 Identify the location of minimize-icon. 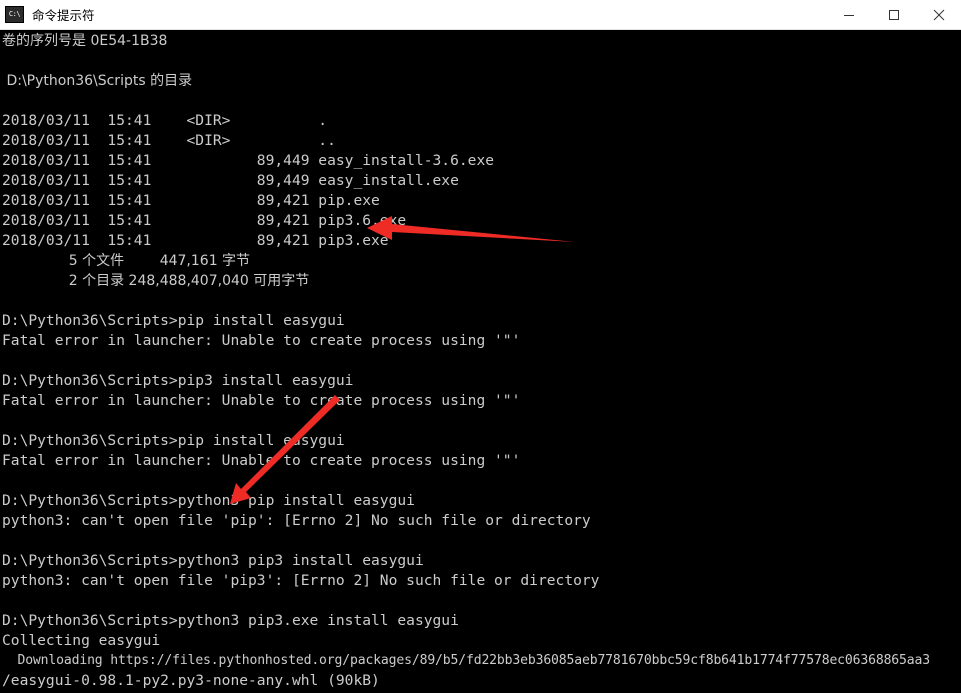
(848, 15).